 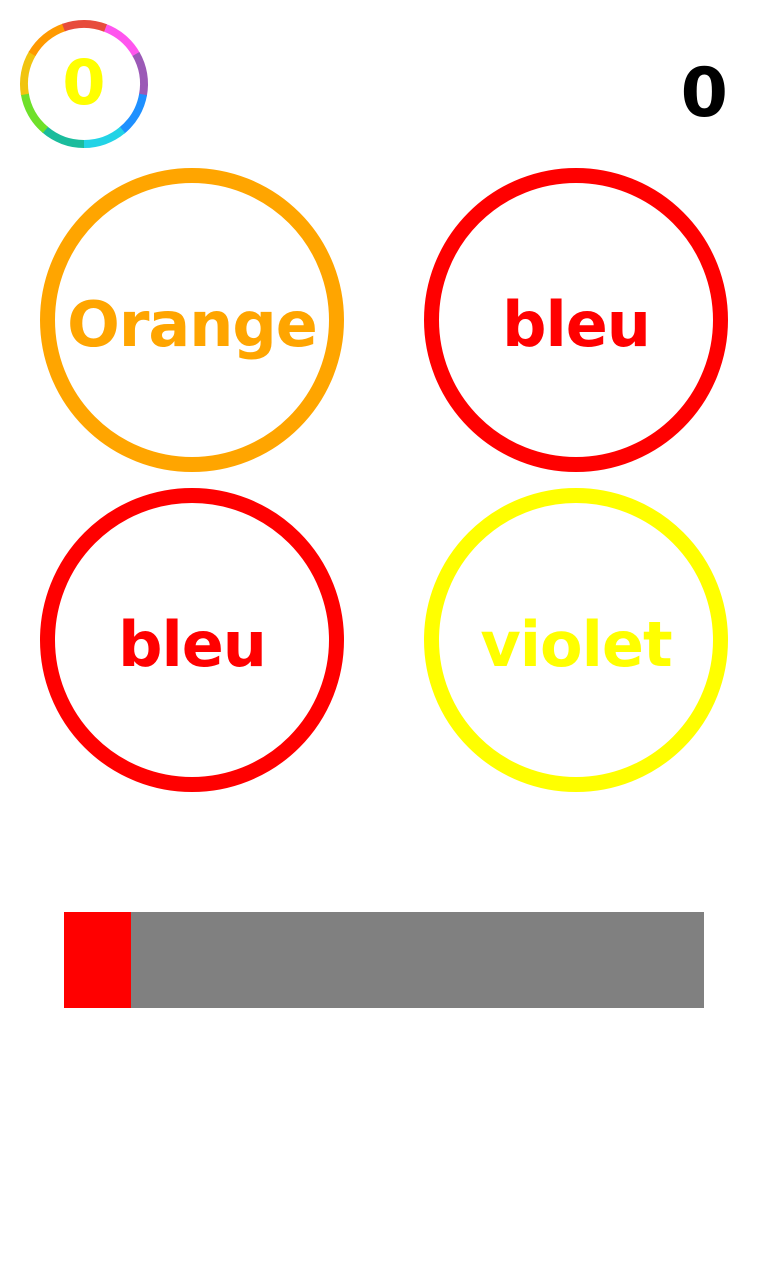 I want to click on answer-circle-1-label: Orange, so click(x=192, y=324).